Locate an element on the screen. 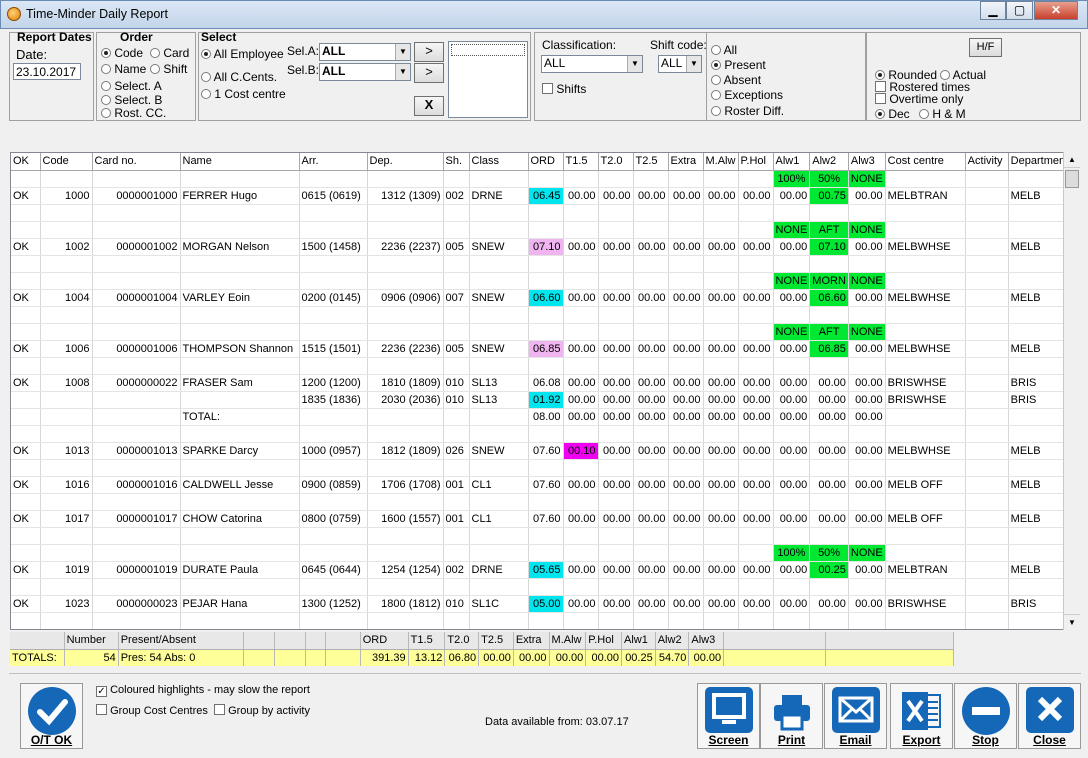  order-code-radio: Code is located at coordinates (122, 53).